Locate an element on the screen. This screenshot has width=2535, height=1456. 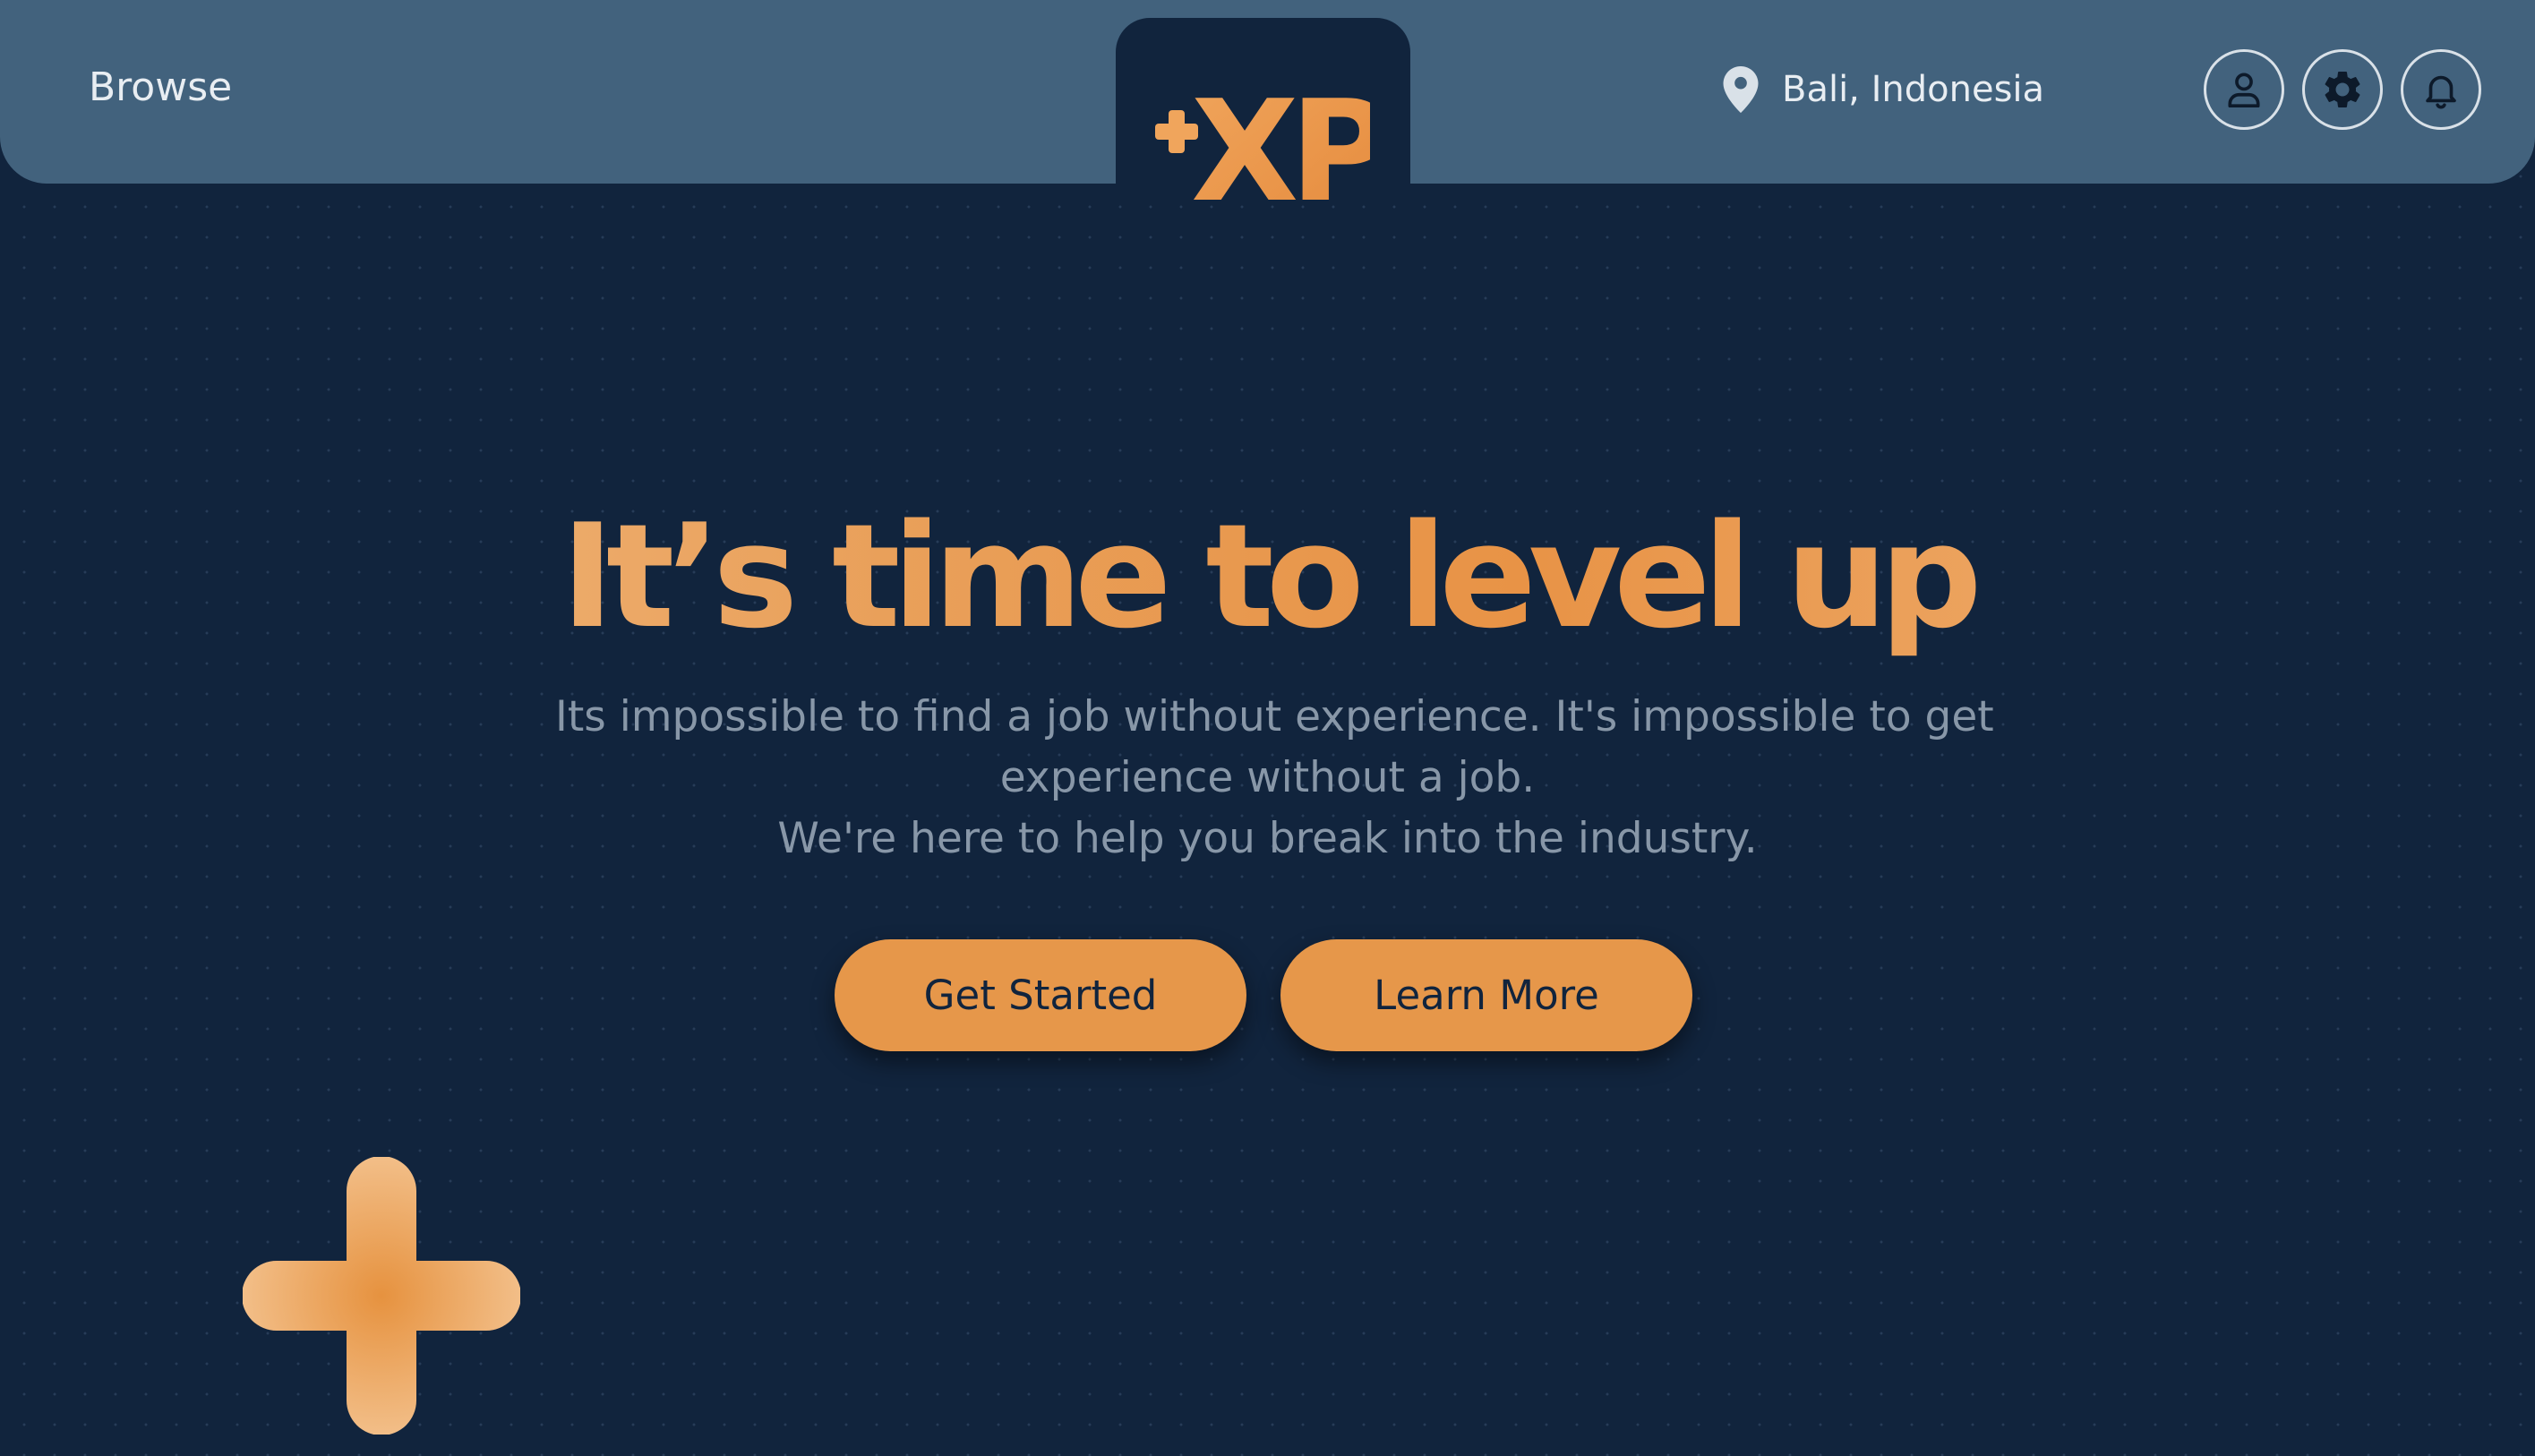
decorative-plus-icon is located at coordinates (381, 1296).